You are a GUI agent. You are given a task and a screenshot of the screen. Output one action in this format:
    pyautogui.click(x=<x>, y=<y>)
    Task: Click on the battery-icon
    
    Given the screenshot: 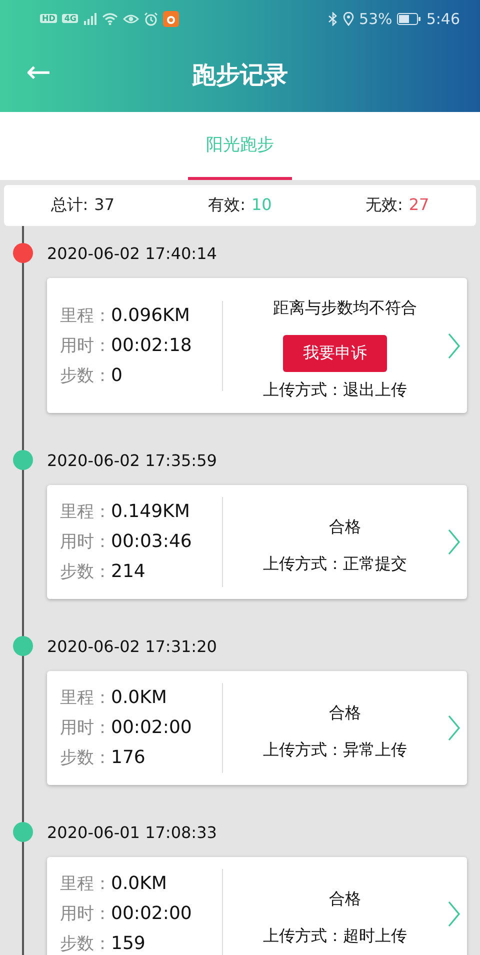 What is the action you would take?
    pyautogui.click(x=409, y=18)
    